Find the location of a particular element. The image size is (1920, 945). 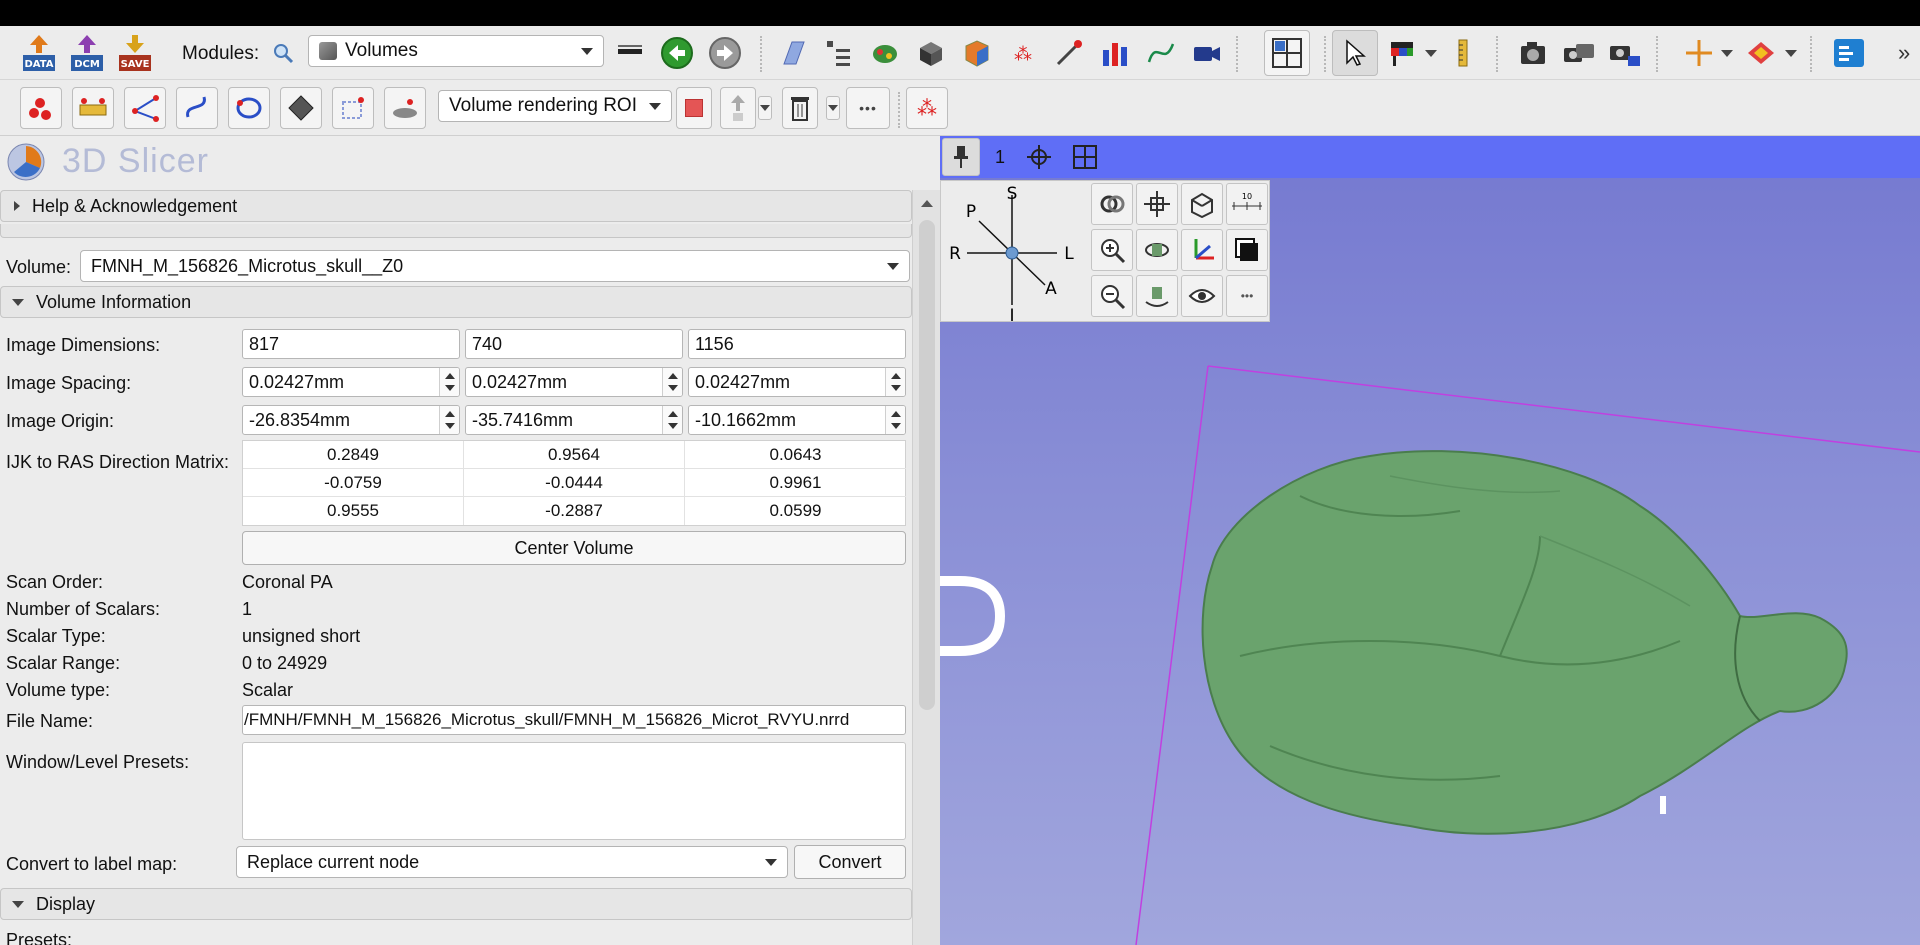

help-section-header: Help & Acknowledgement is located at coordinates (456, 206).